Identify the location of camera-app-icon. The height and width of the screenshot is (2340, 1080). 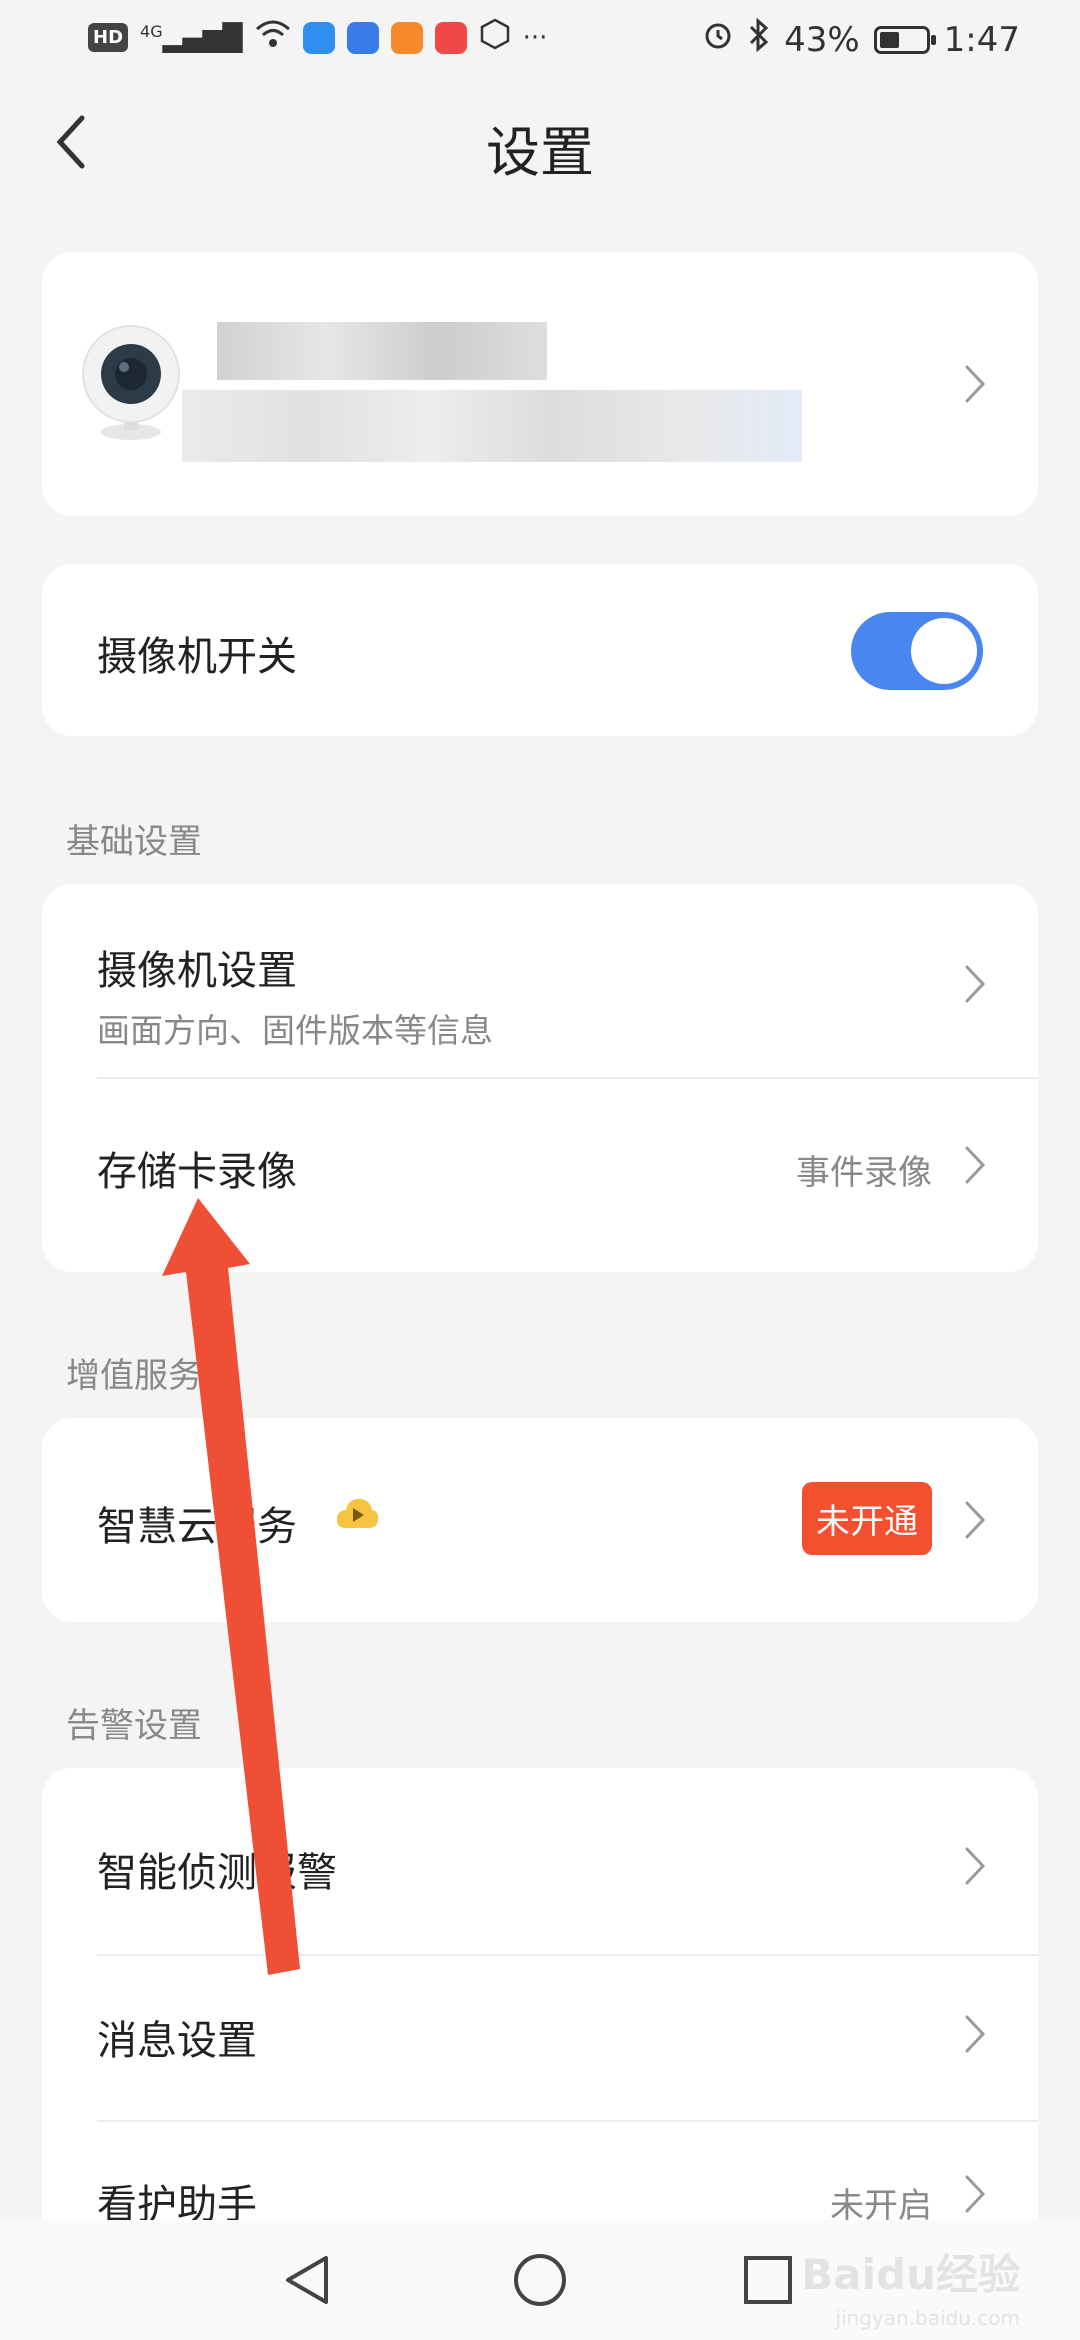
(362, 37).